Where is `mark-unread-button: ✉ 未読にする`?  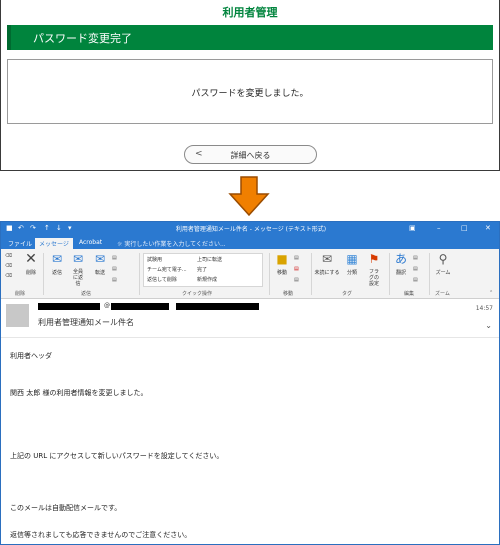 mark-unread-button: ✉ 未読にする is located at coordinates (327, 264).